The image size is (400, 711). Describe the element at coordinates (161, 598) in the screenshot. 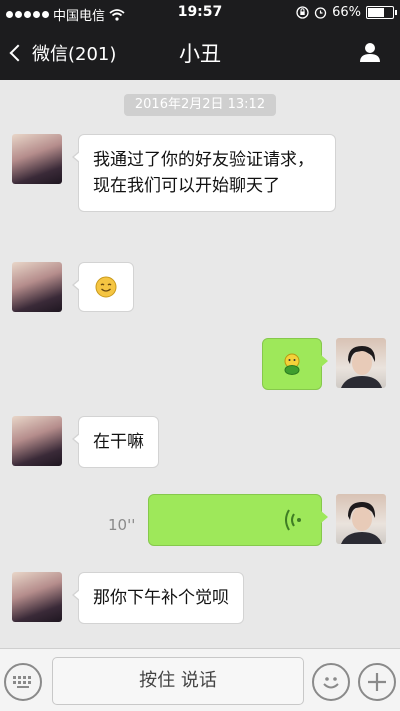

I see `message-text: 那你下午补个觉呗` at that location.